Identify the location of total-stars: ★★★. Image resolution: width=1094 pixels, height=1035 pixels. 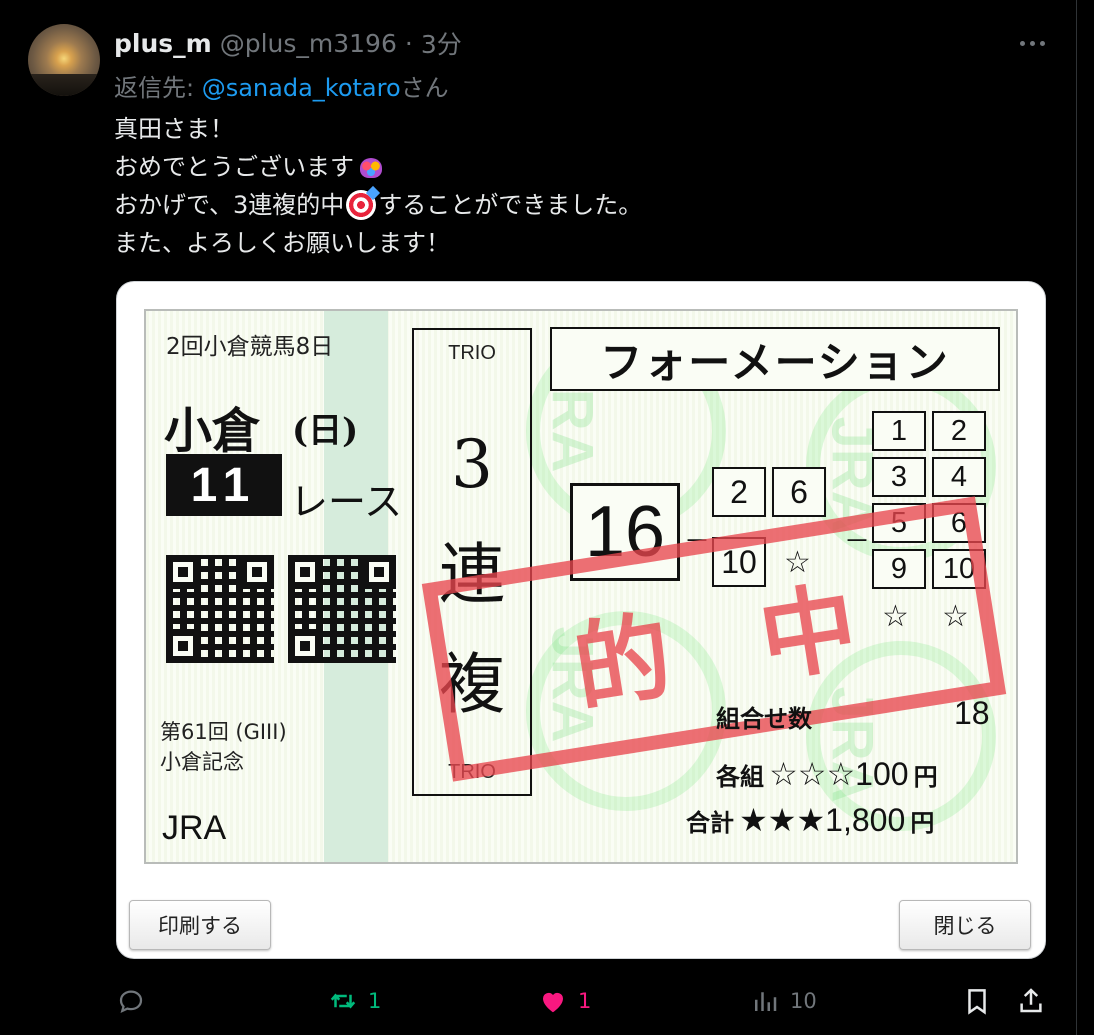
(782, 820).